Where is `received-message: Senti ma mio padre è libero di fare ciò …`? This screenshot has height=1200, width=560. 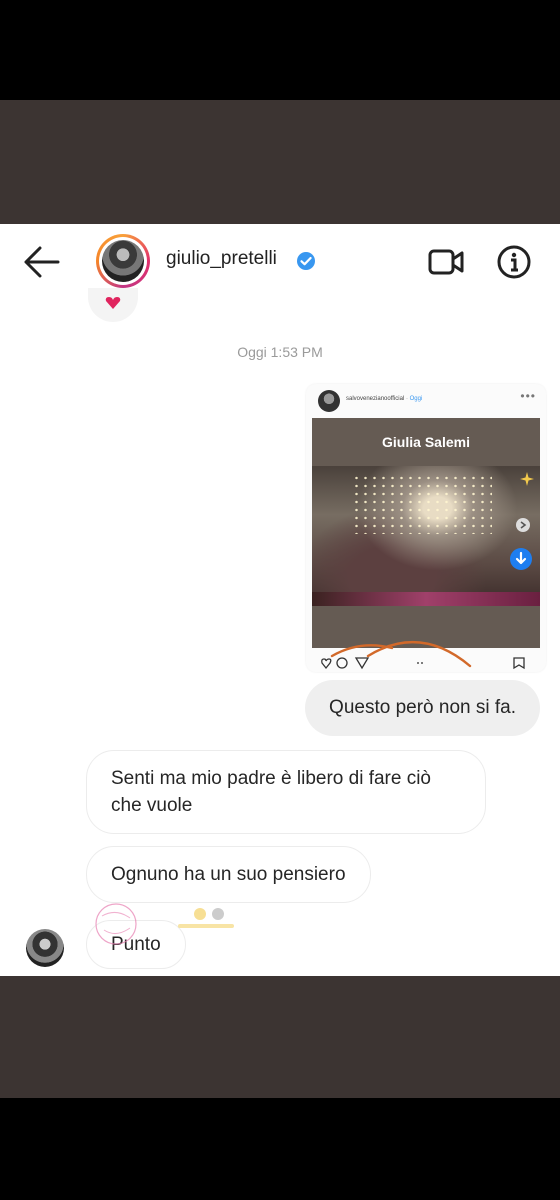 received-message: Senti ma mio padre è libero di fare ciò … is located at coordinates (286, 792).